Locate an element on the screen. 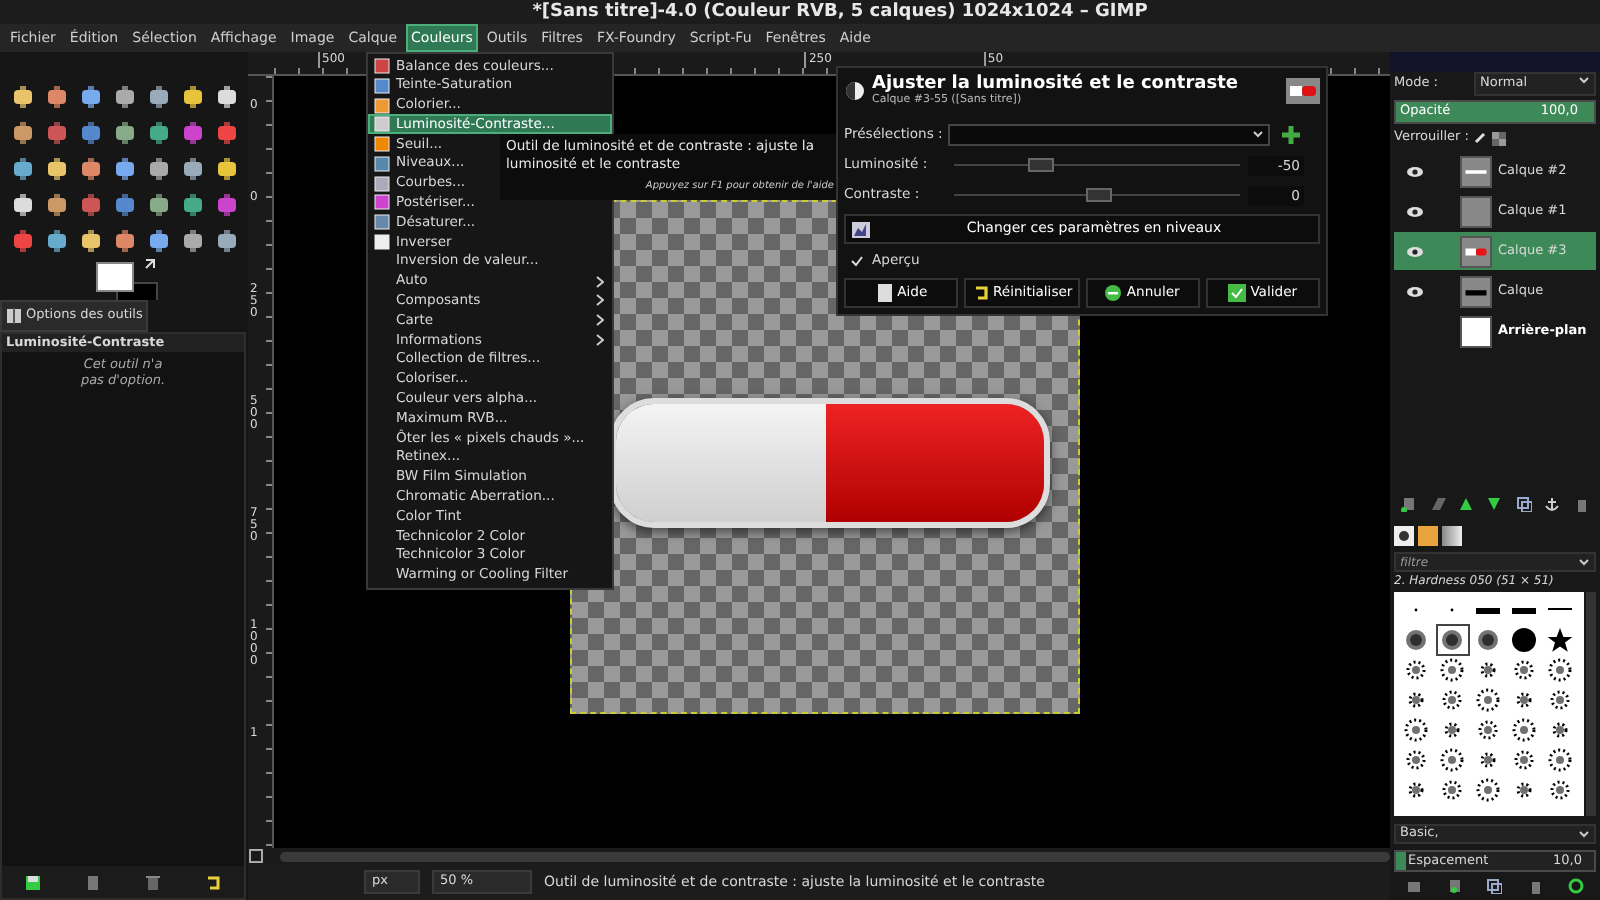 The image size is (1600, 900). refresh-icon is located at coordinates (1575, 886).